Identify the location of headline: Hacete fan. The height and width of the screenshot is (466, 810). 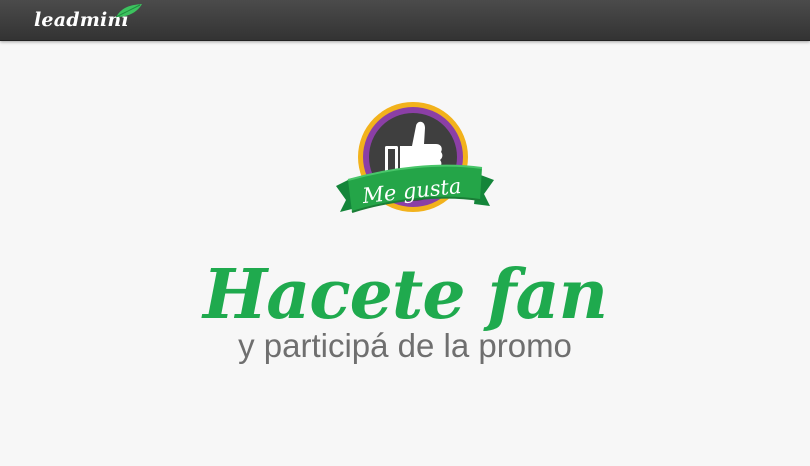
(405, 295).